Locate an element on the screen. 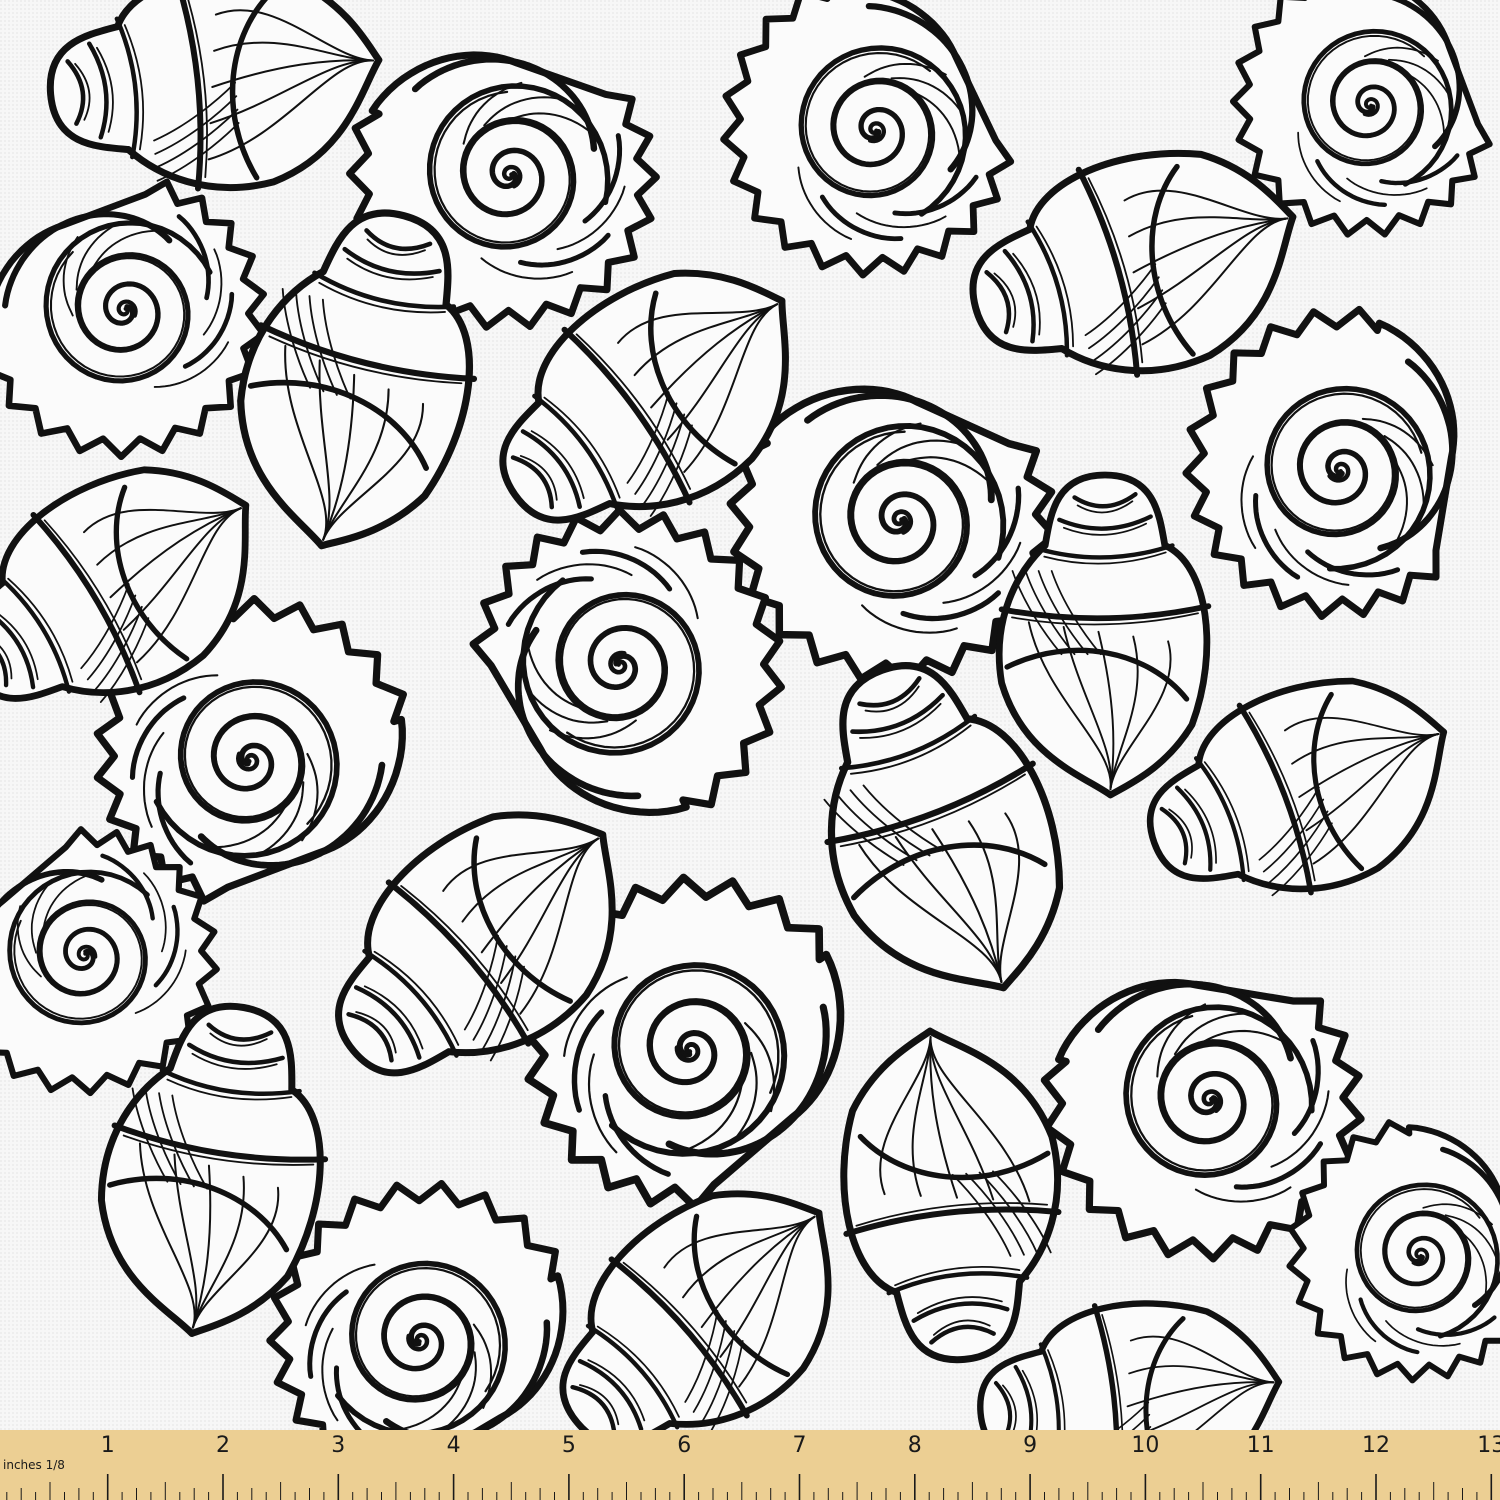 The height and width of the screenshot is (1500, 1500). measuring-ruler: 1 2 3 4 5 6 7 8 9 10 11 12 13 inches 1/8 is located at coordinates (750, 1465).